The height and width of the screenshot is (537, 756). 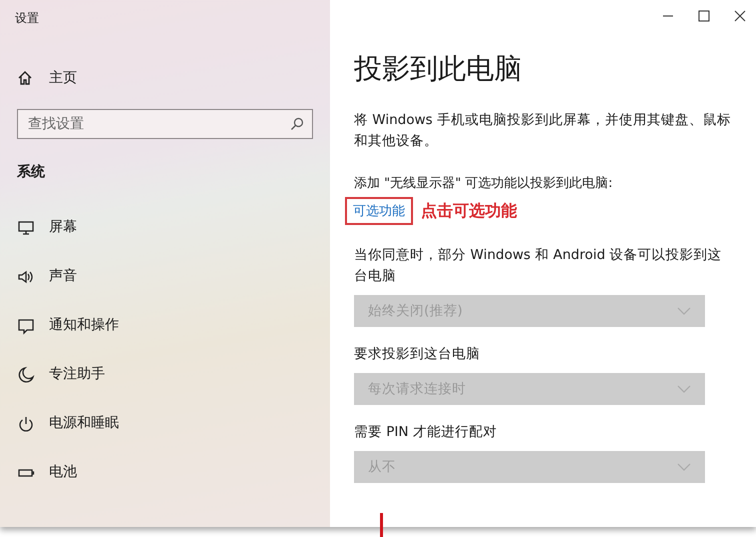 What do you see at coordinates (469, 211) in the screenshot?
I see `annotation-text: 点击可选功能` at bounding box center [469, 211].